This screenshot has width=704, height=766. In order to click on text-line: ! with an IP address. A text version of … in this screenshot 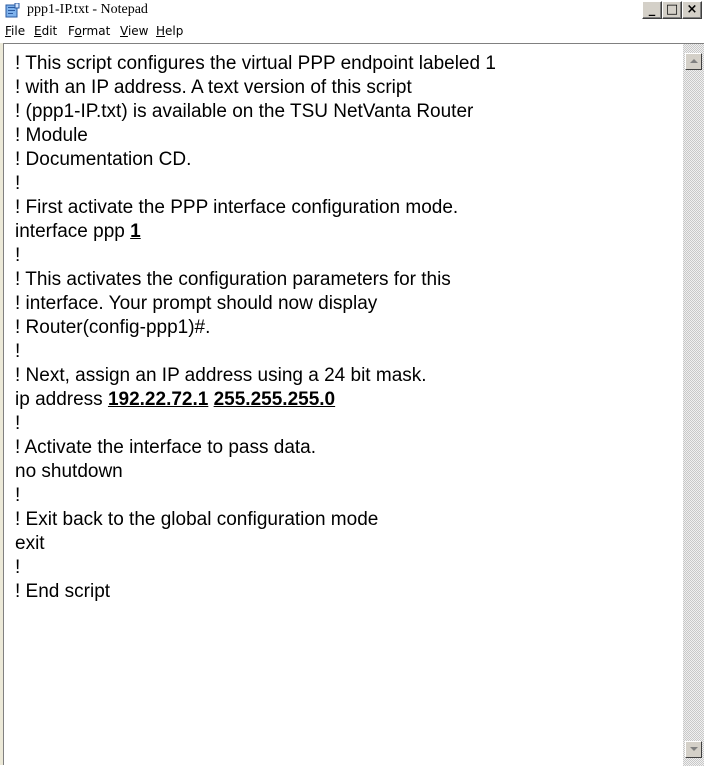, I will do `click(213, 87)`.